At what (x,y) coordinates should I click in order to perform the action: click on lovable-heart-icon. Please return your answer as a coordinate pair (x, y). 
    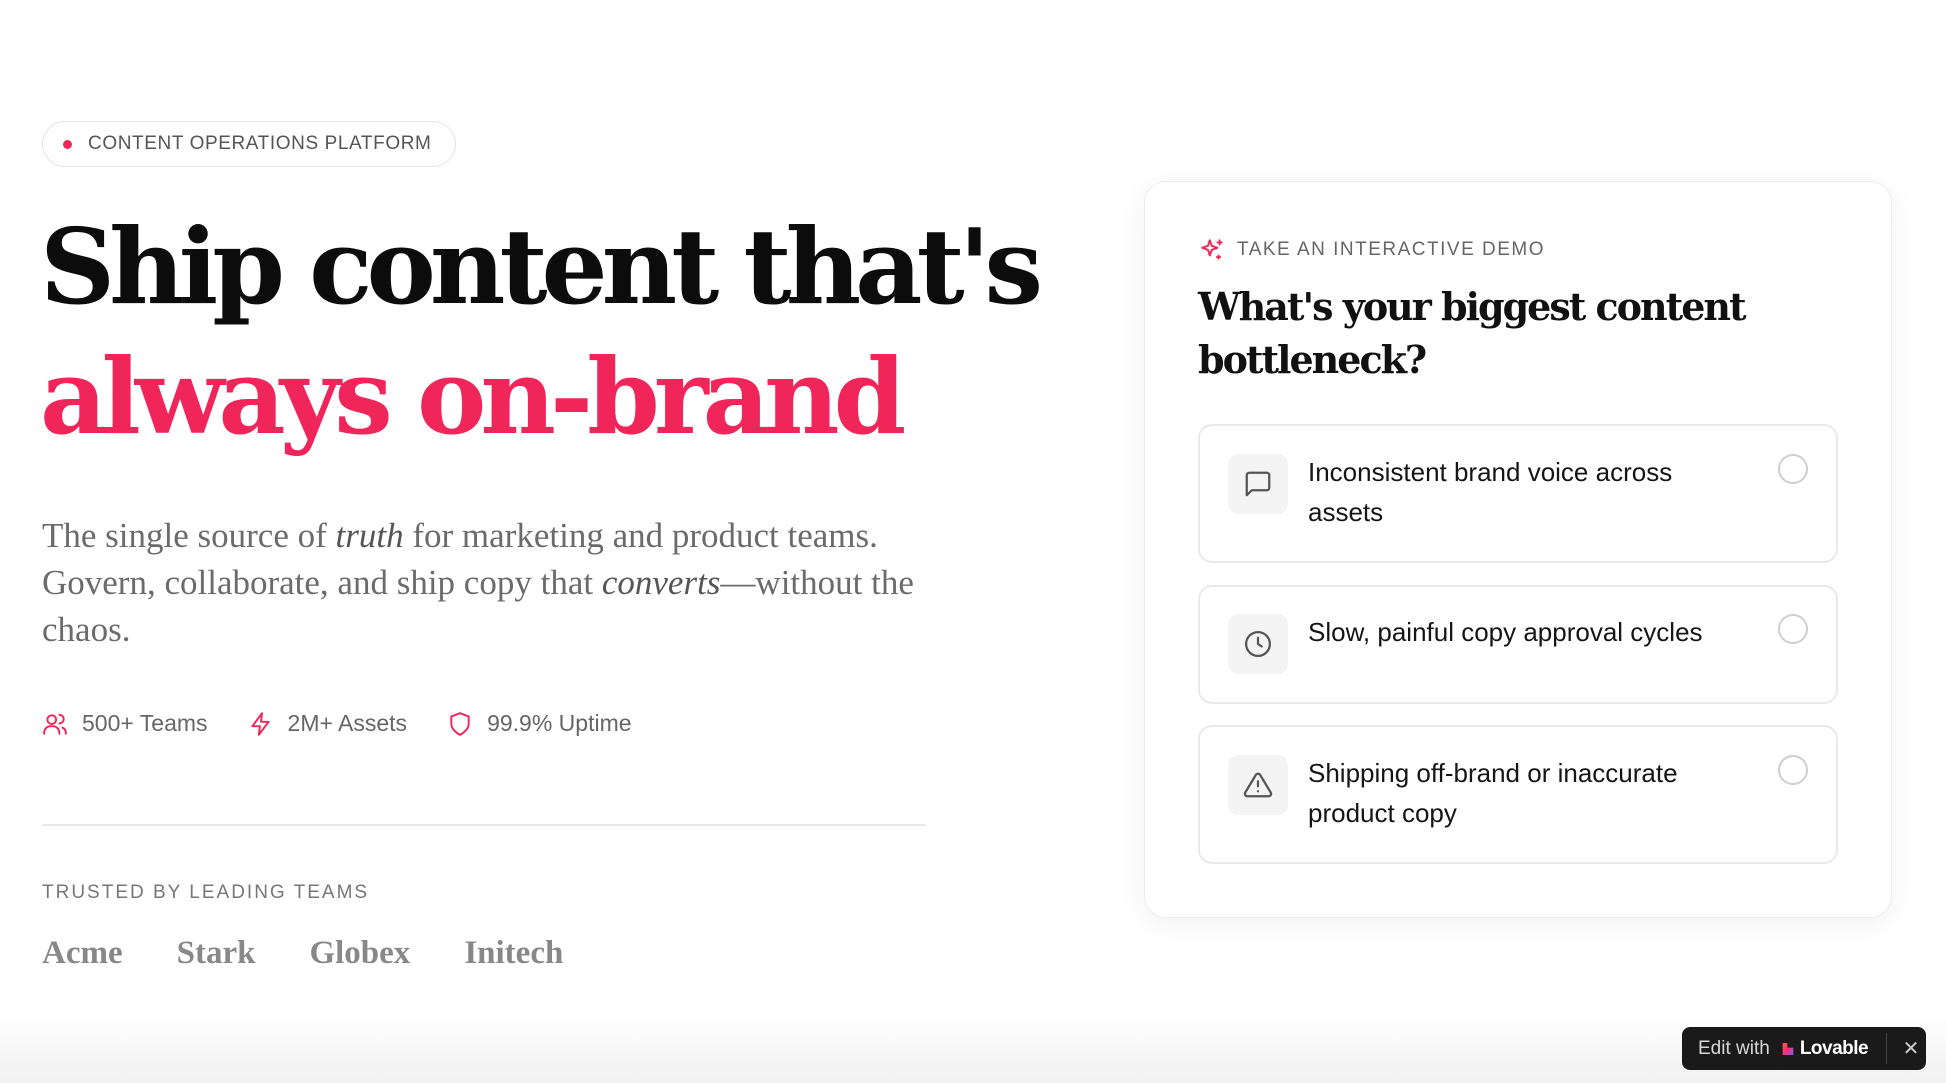
    Looking at the image, I should click on (1788, 1048).